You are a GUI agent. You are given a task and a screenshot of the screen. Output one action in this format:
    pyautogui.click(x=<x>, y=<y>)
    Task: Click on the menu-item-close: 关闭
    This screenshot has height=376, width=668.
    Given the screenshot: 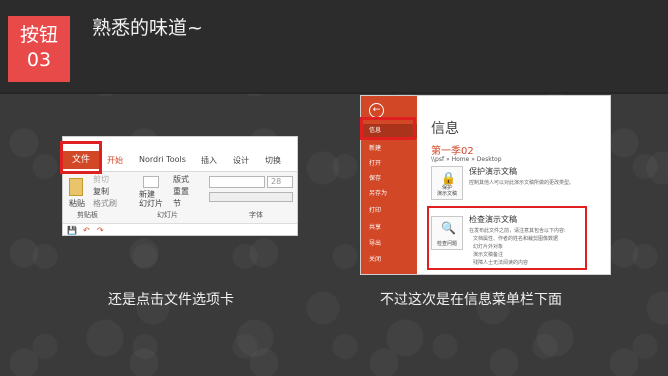 What is the action you would take?
    pyautogui.click(x=375, y=258)
    